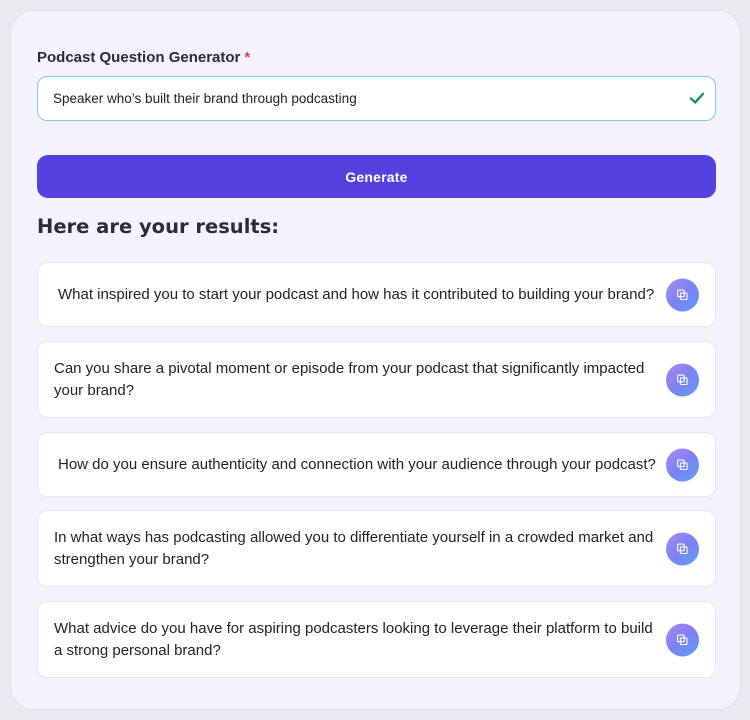 This screenshot has height=720, width=750. What do you see at coordinates (158, 226) in the screenshot?
I see `results-heading: Here are your results:` at bounding box center [158, 226].